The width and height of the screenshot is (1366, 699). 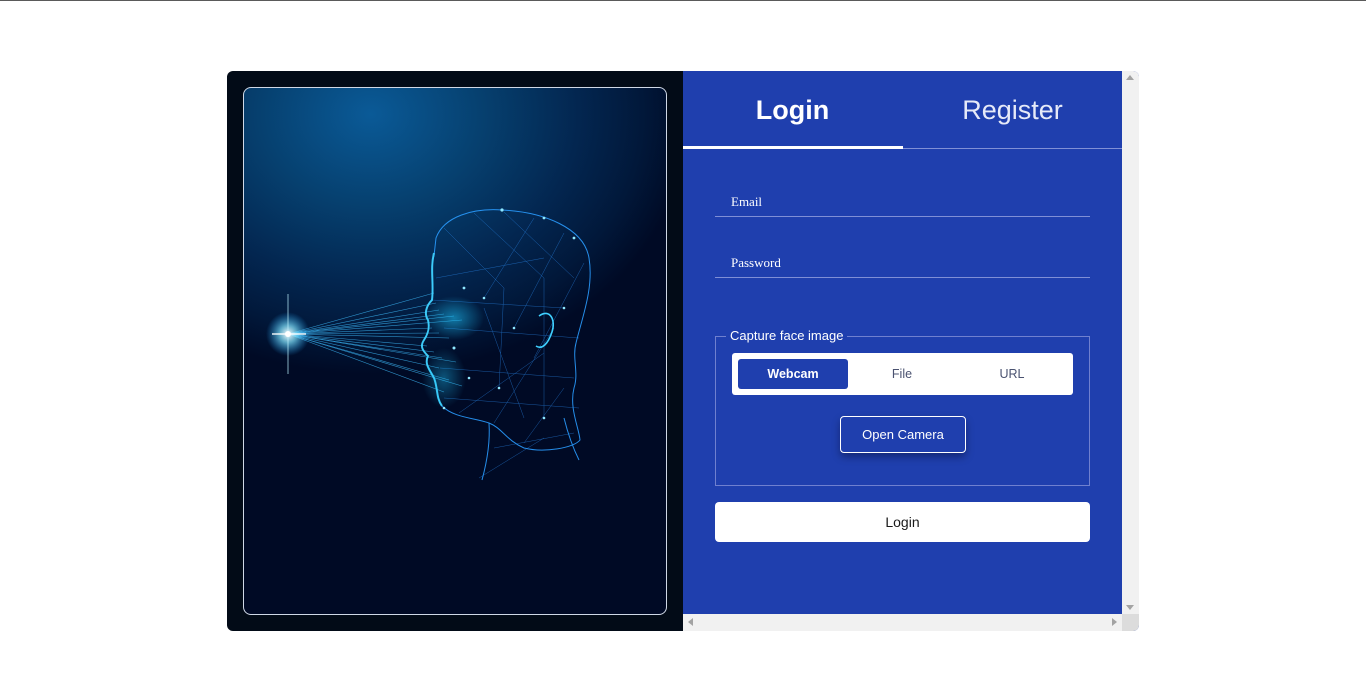 What do you see at coordinates (903, 434) in the screenshot?
I see `open-camera-button: Open Camera` at bounding box center [903, 434].